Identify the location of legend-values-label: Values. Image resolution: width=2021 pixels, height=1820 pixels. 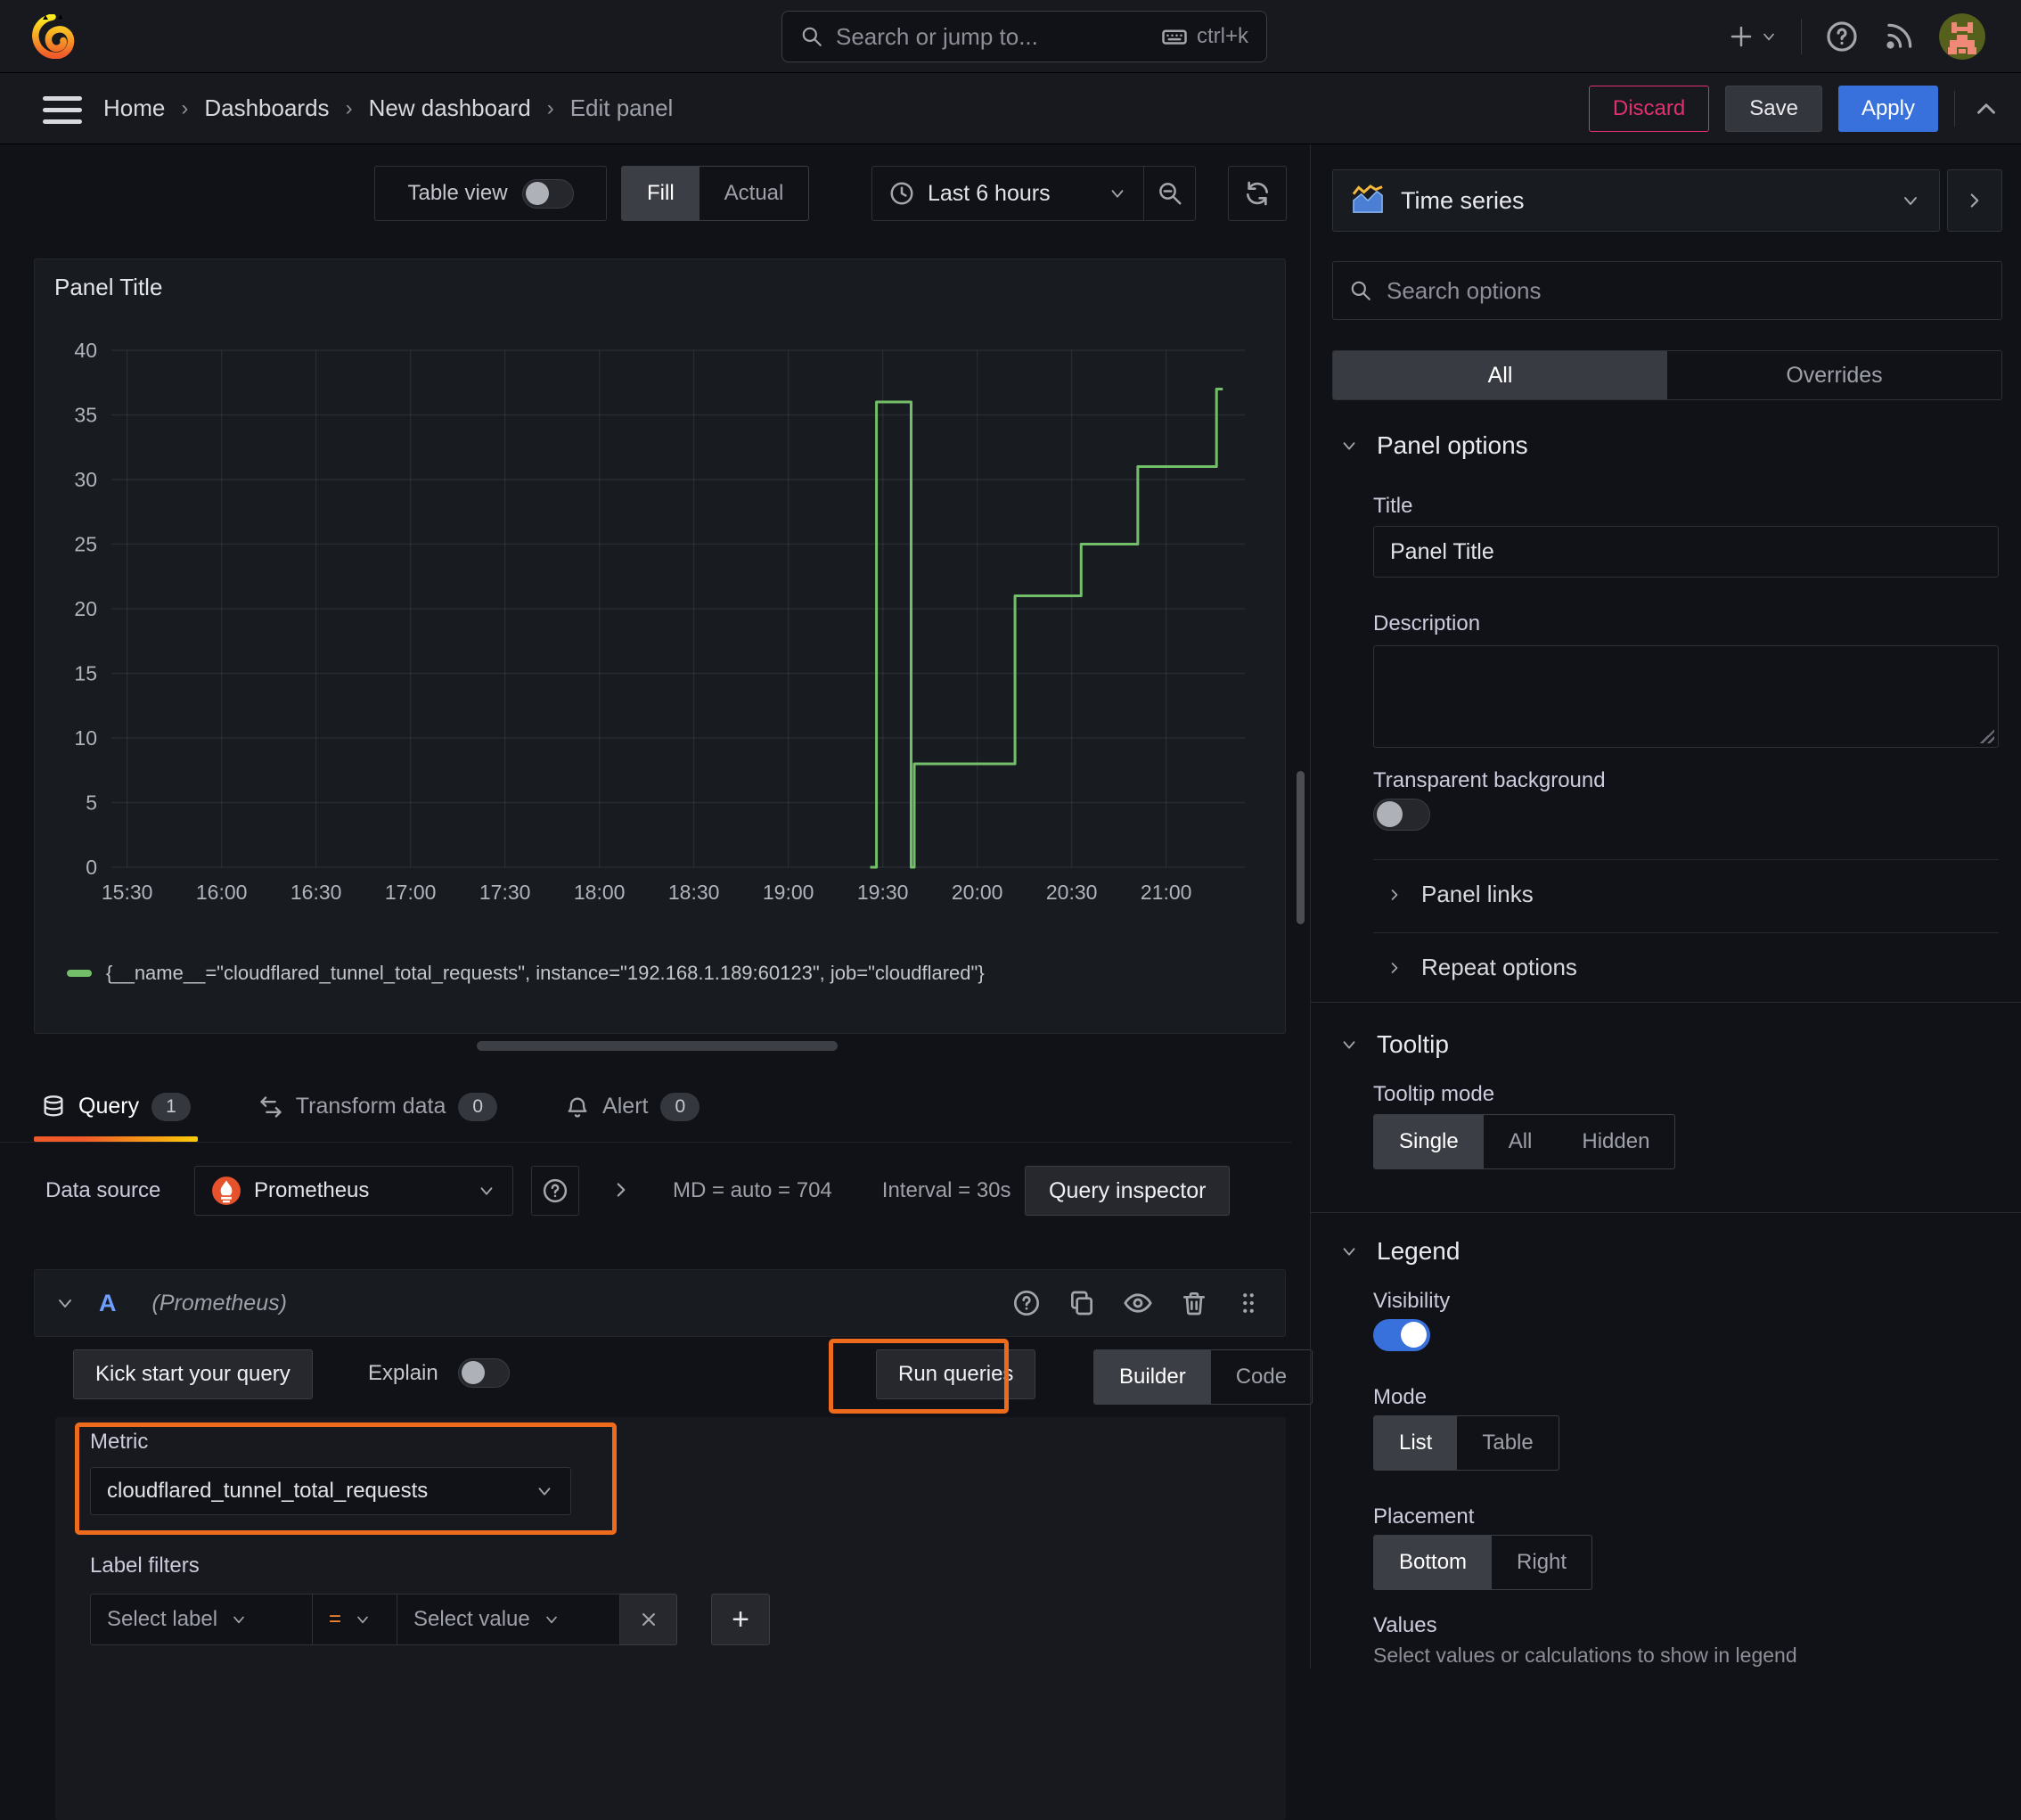
(1405, 1625).